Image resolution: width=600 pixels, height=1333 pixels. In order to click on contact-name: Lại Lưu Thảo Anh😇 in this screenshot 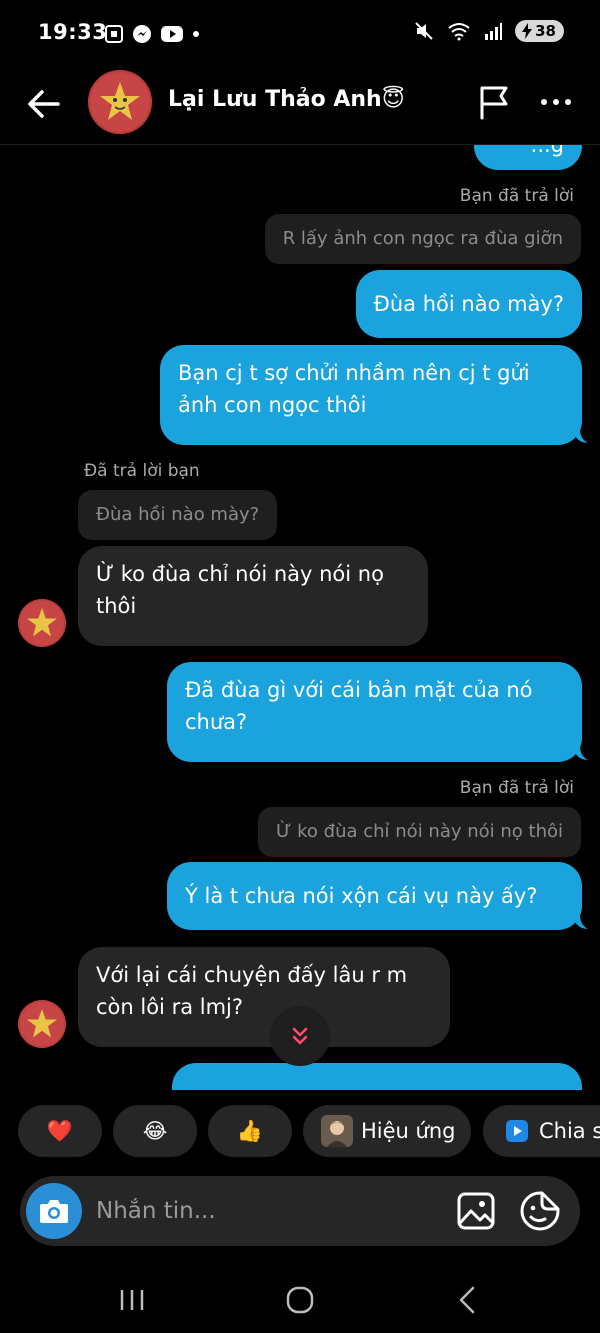, I will do `click(286, 99)`.